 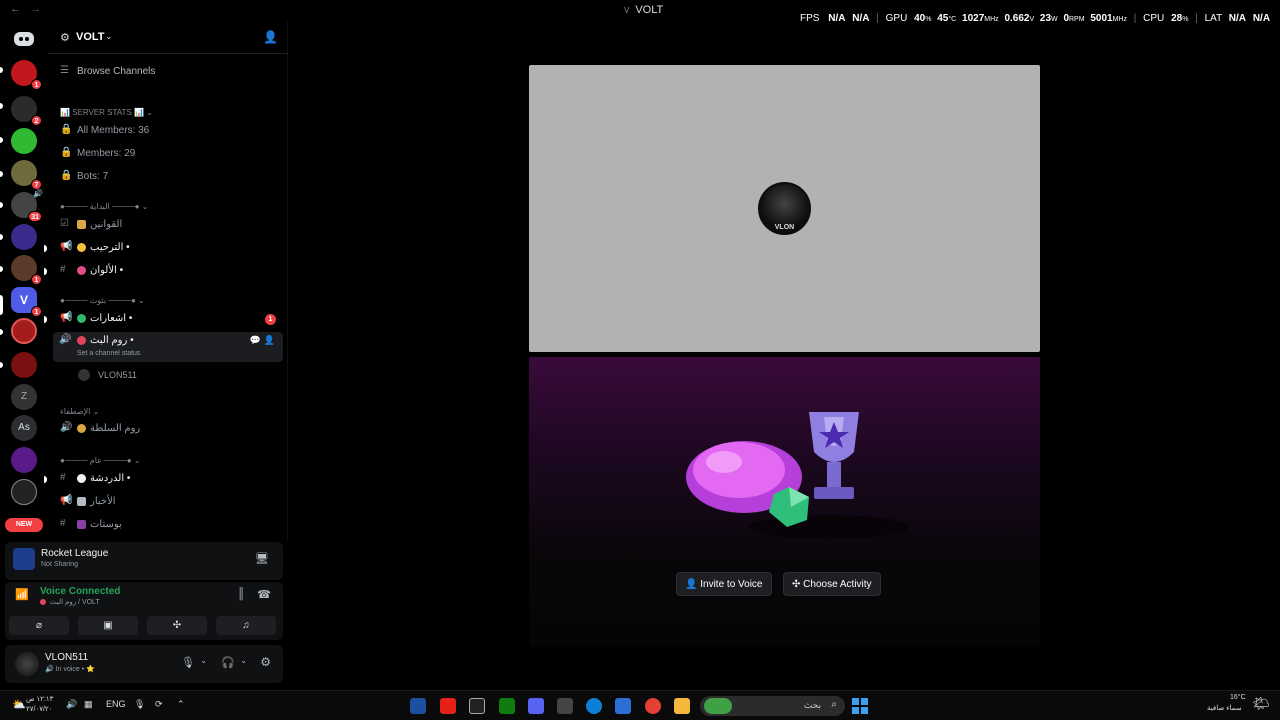 What do you see at coordinates (644, 10) in the screenshot?
I see `window-title: V VOLT` at bounding box center [644, 10].